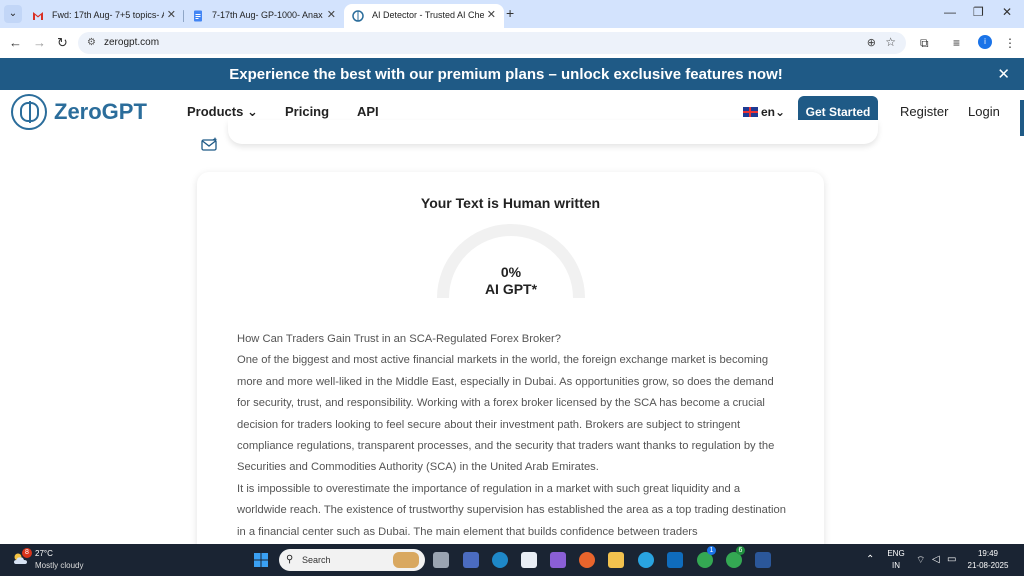 Image resolution: width=1024 pixels, height=576 pixels. I want to click on language-selector: en⌄, so click(764, 112).